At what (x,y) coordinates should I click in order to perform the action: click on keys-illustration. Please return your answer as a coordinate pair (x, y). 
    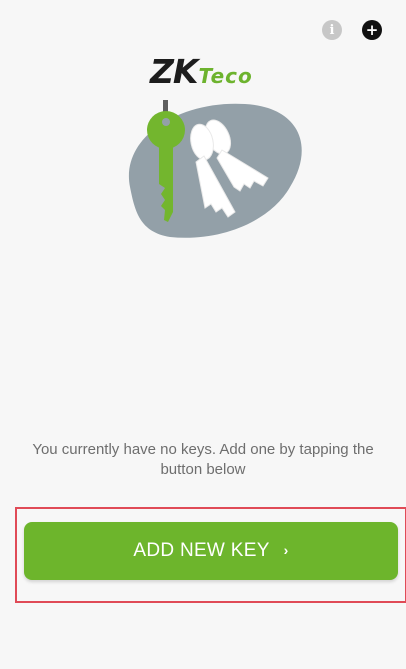
    Looking at the image, I should click on (215, 169).